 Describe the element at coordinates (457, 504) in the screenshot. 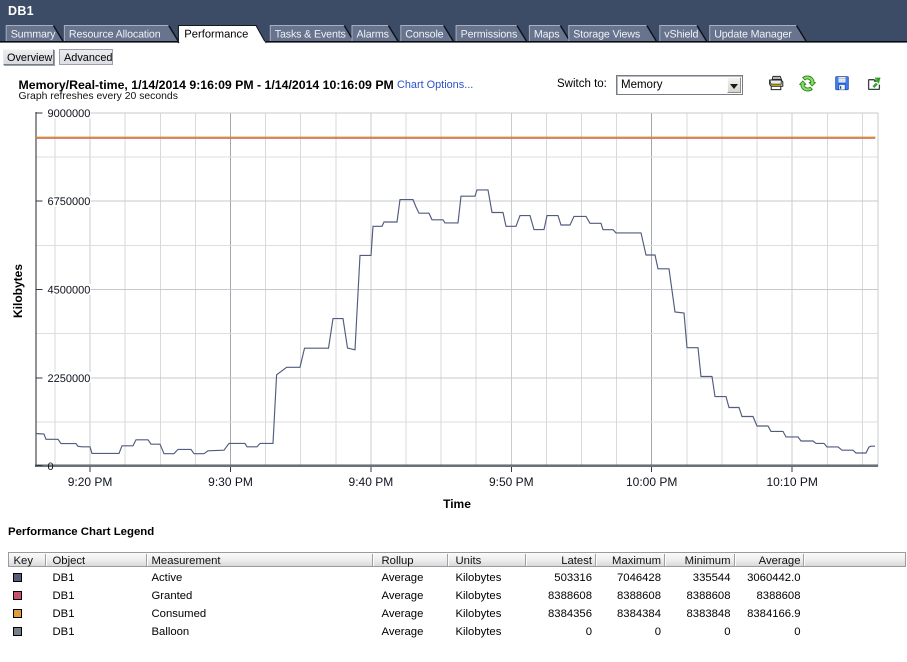

I see `svg-text: Time` at that location.